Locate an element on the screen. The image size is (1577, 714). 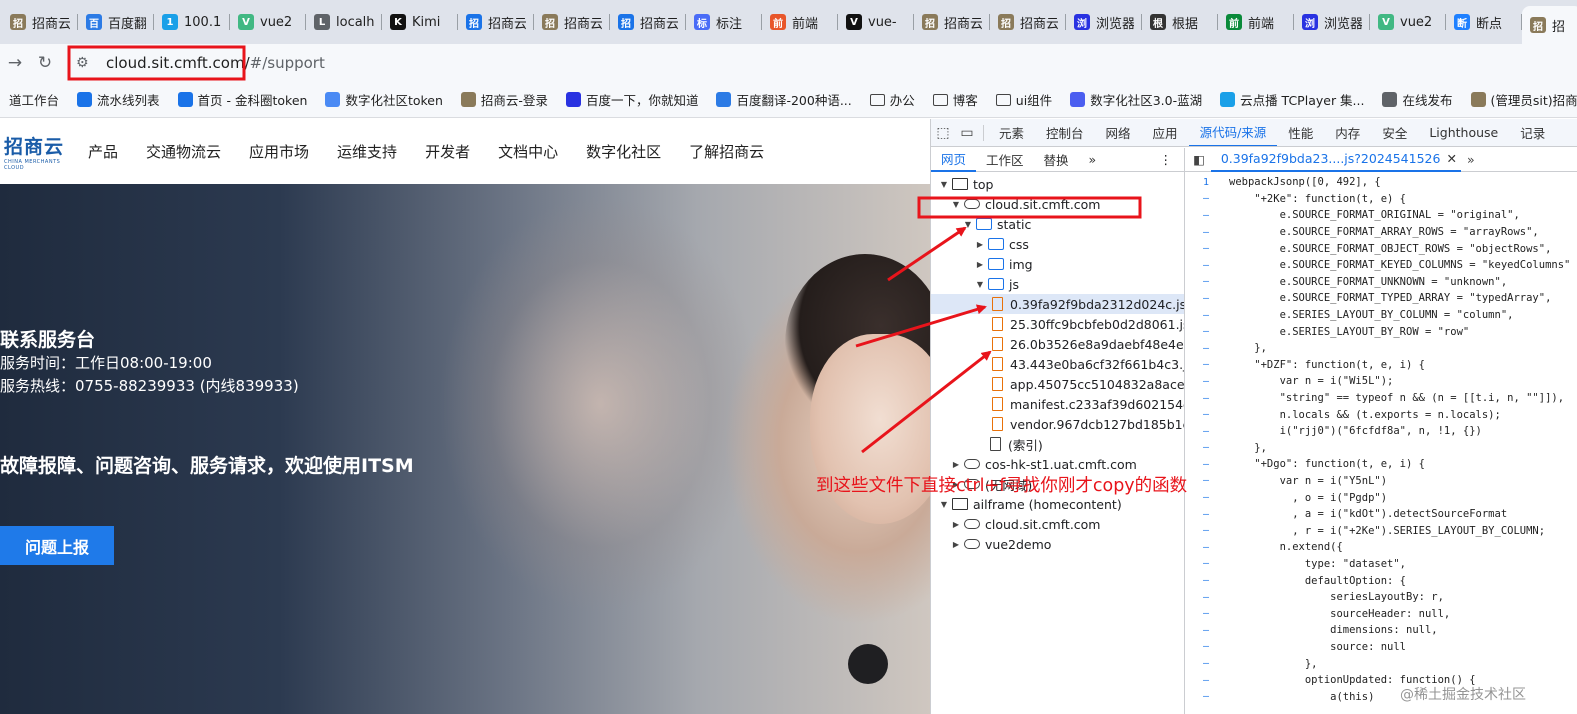
browser-tab: Llocalhost is located at coordinates (344, 22).